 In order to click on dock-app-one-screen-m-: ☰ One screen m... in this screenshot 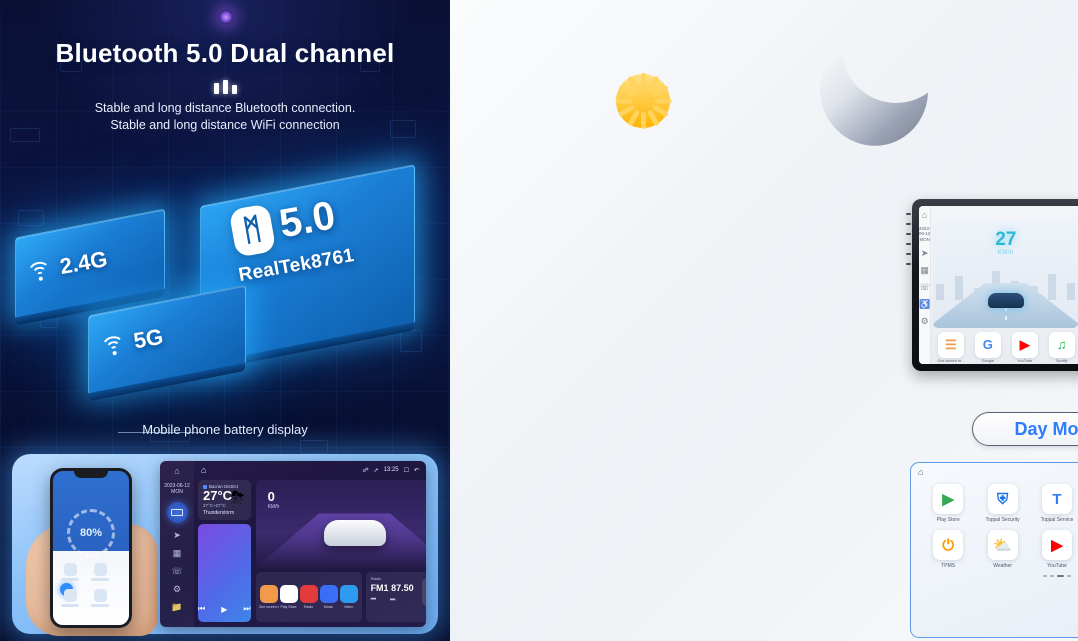, I will do `click(950, 347)`.